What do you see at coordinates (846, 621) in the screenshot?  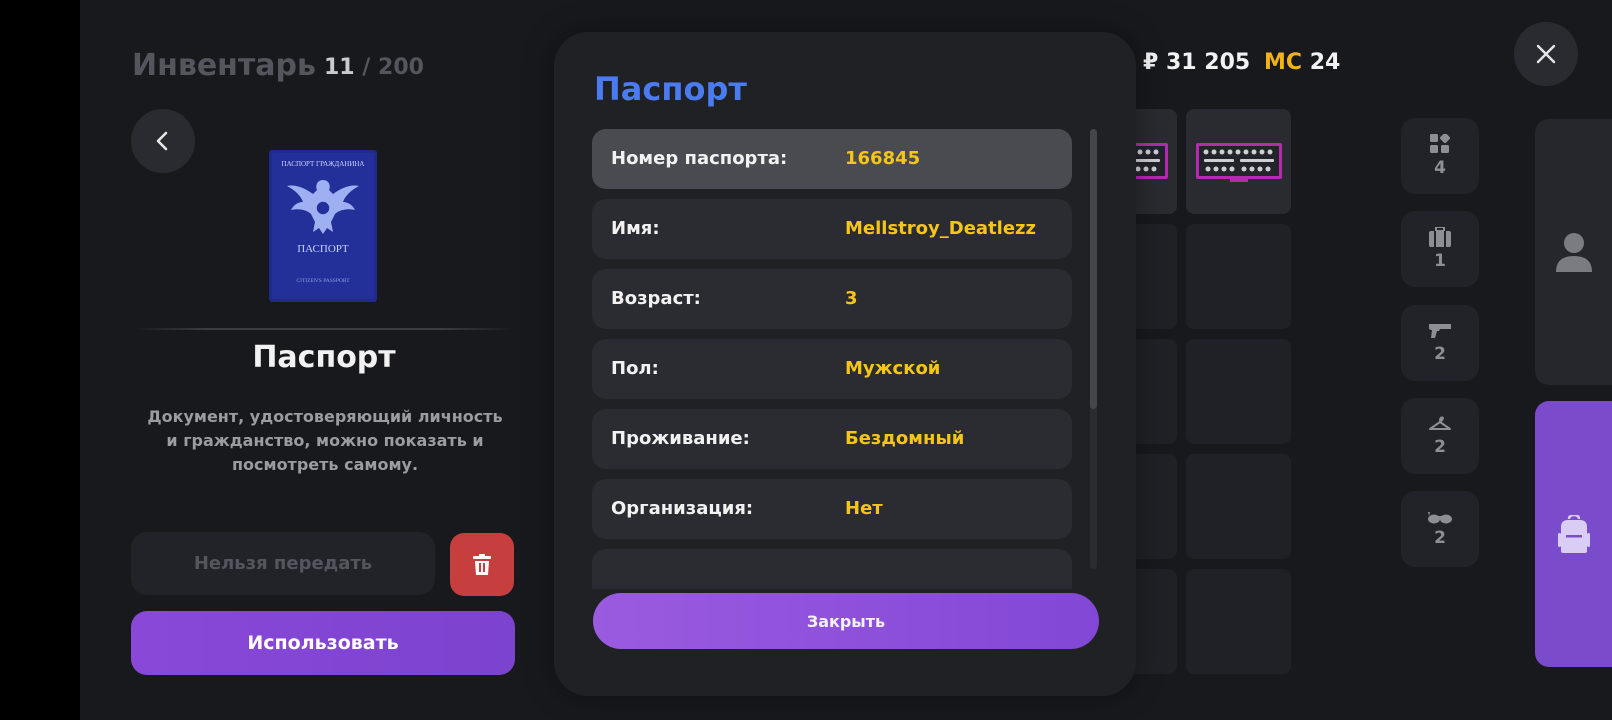 I see `modal-close-button: Закрыть` at bounding box center [846, 621].